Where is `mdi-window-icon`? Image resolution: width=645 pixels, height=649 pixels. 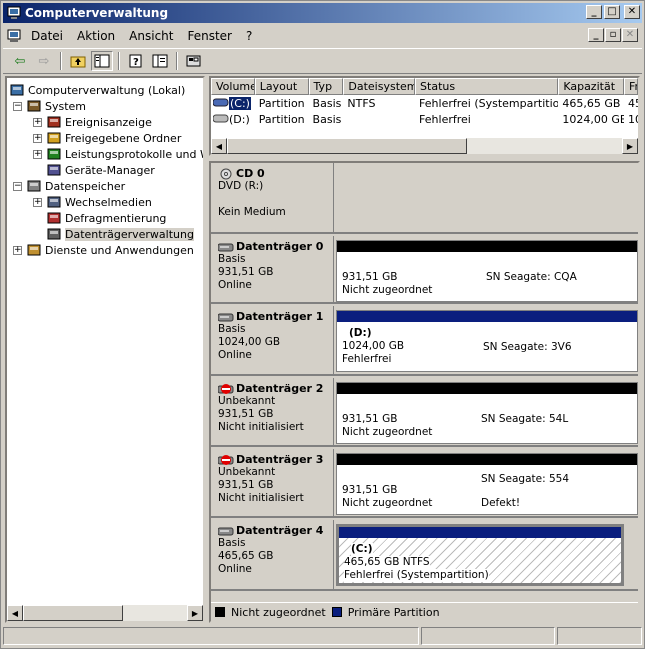
mdi-window-icon is located at coordinates (15, 36).